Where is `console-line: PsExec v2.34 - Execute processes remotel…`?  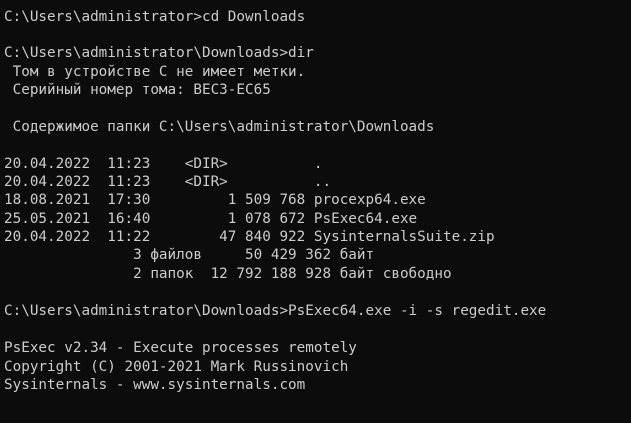 console-line: PsExec v2.34 - Execute processes remotel… is located at coordinates (180, 348).